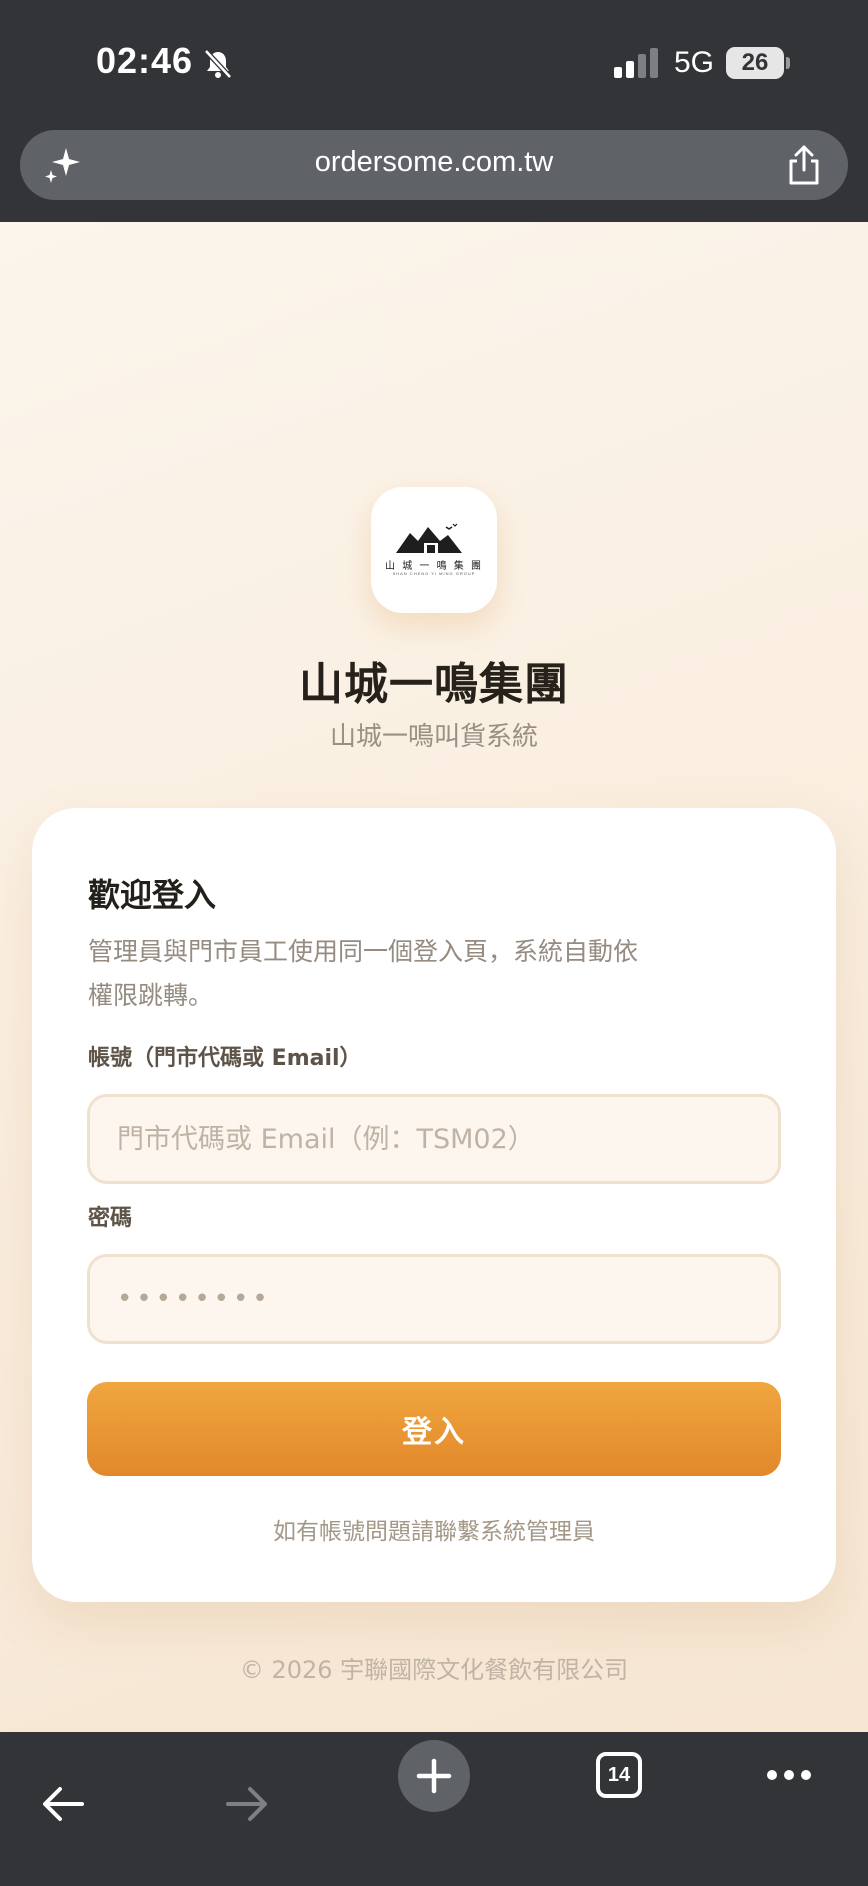 The height and width of the screenshot is (1886, 868). I want to click on brand-title: 山城一鳴集團, so click(434, 684).